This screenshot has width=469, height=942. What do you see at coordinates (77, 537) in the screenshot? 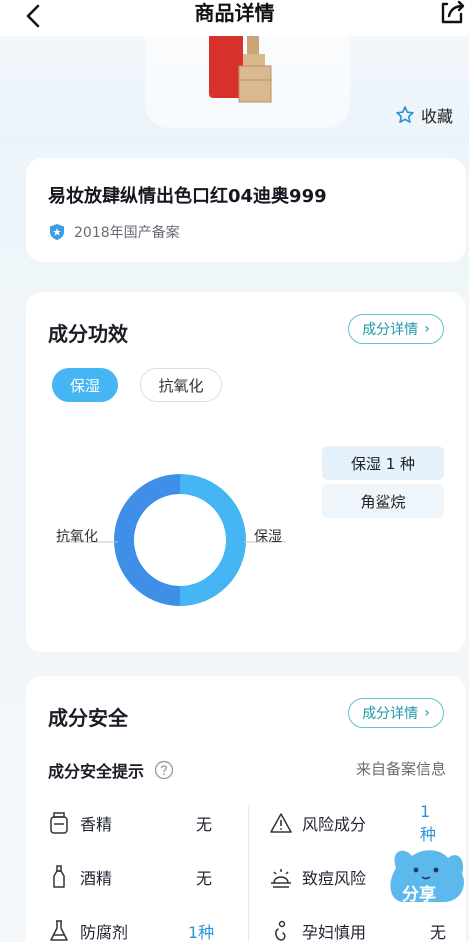
I see `chart-label-antioxidant: 抗氧化` at bounding box center [77, 537].